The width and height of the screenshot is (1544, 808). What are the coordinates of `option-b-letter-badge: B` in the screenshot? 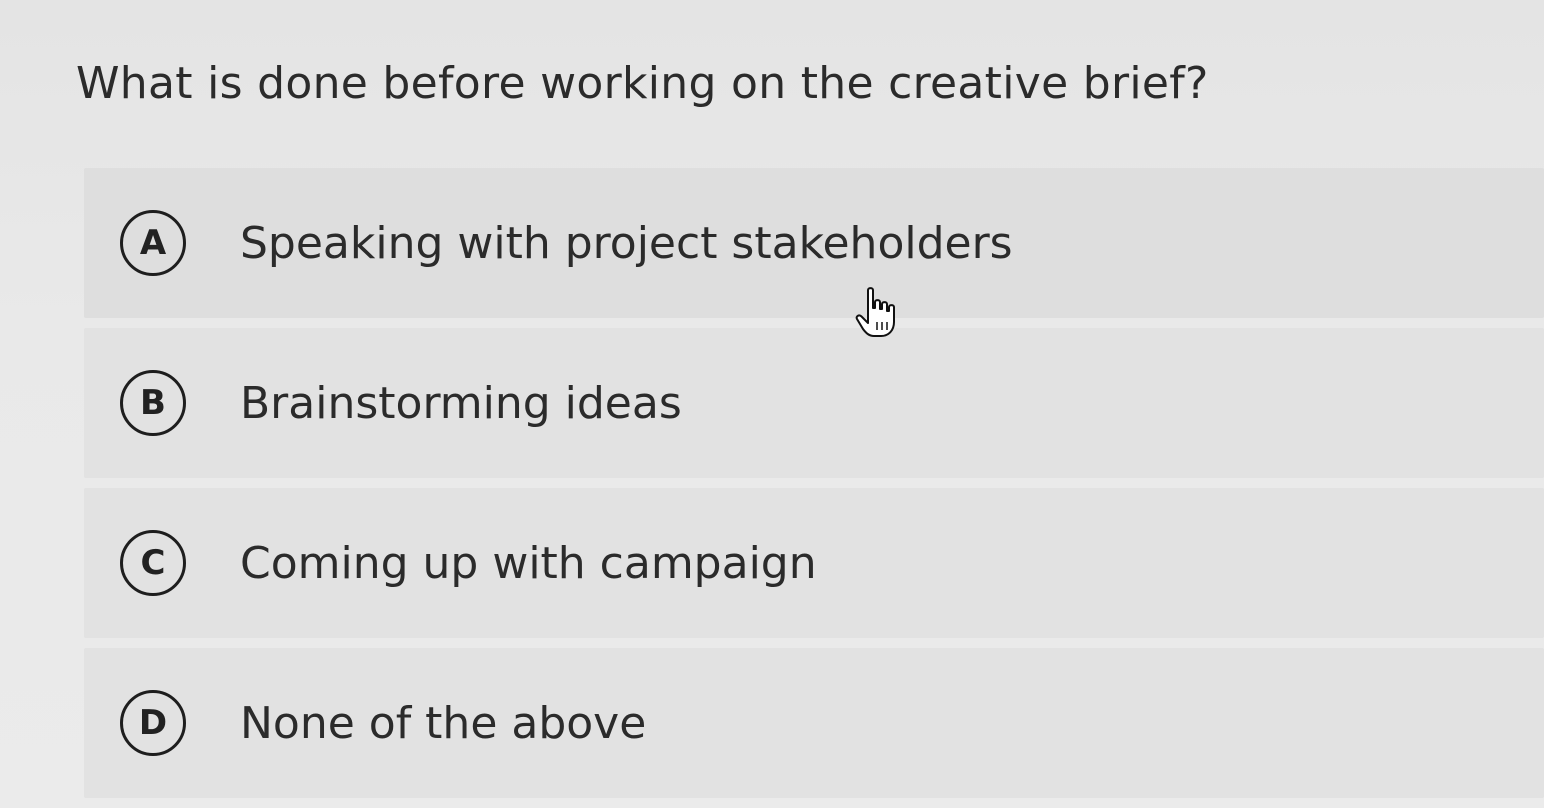 It's located at (153, 403).